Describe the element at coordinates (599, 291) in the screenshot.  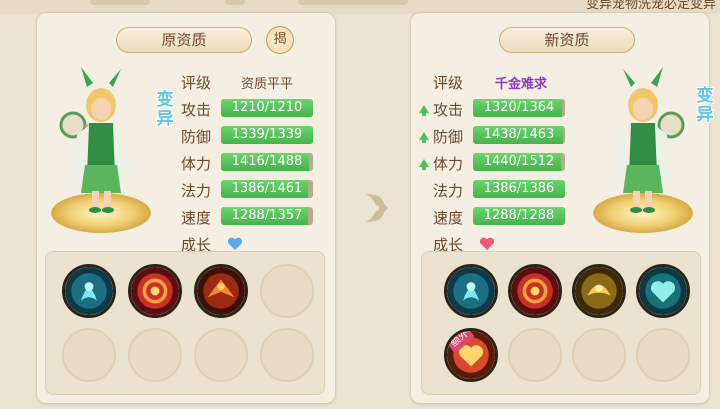
I see `golden-phoenix-skill-icon` at that location.